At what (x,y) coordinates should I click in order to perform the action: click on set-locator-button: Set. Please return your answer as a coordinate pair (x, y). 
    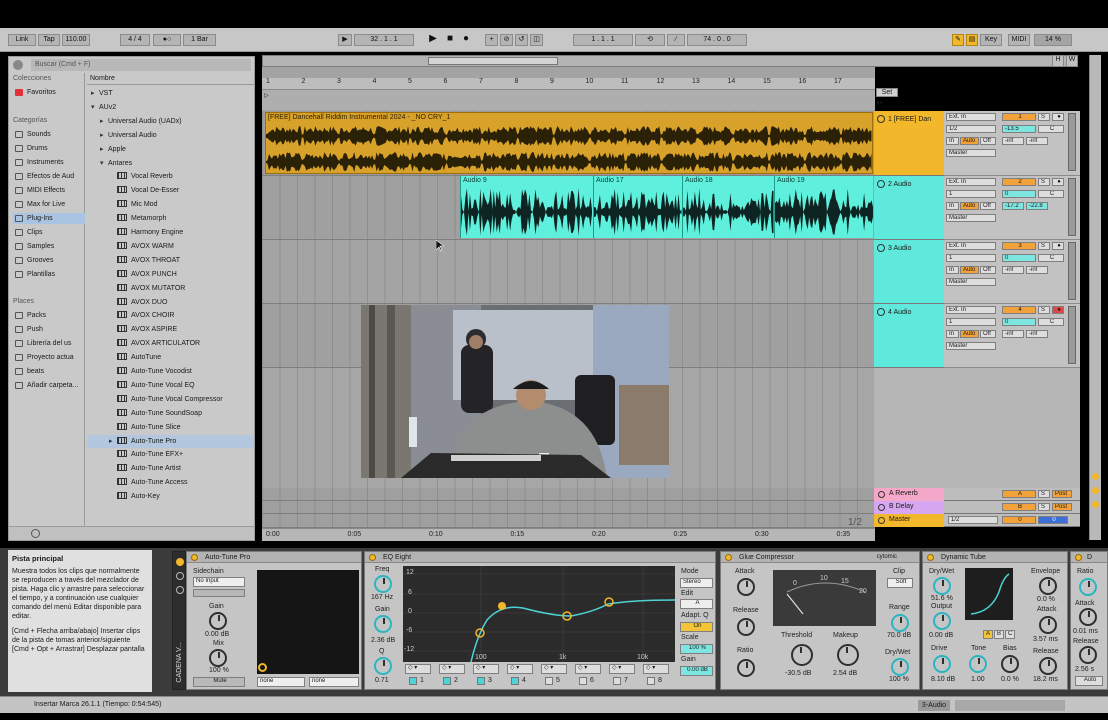
    Looking at the image, I should click on (887, 92).